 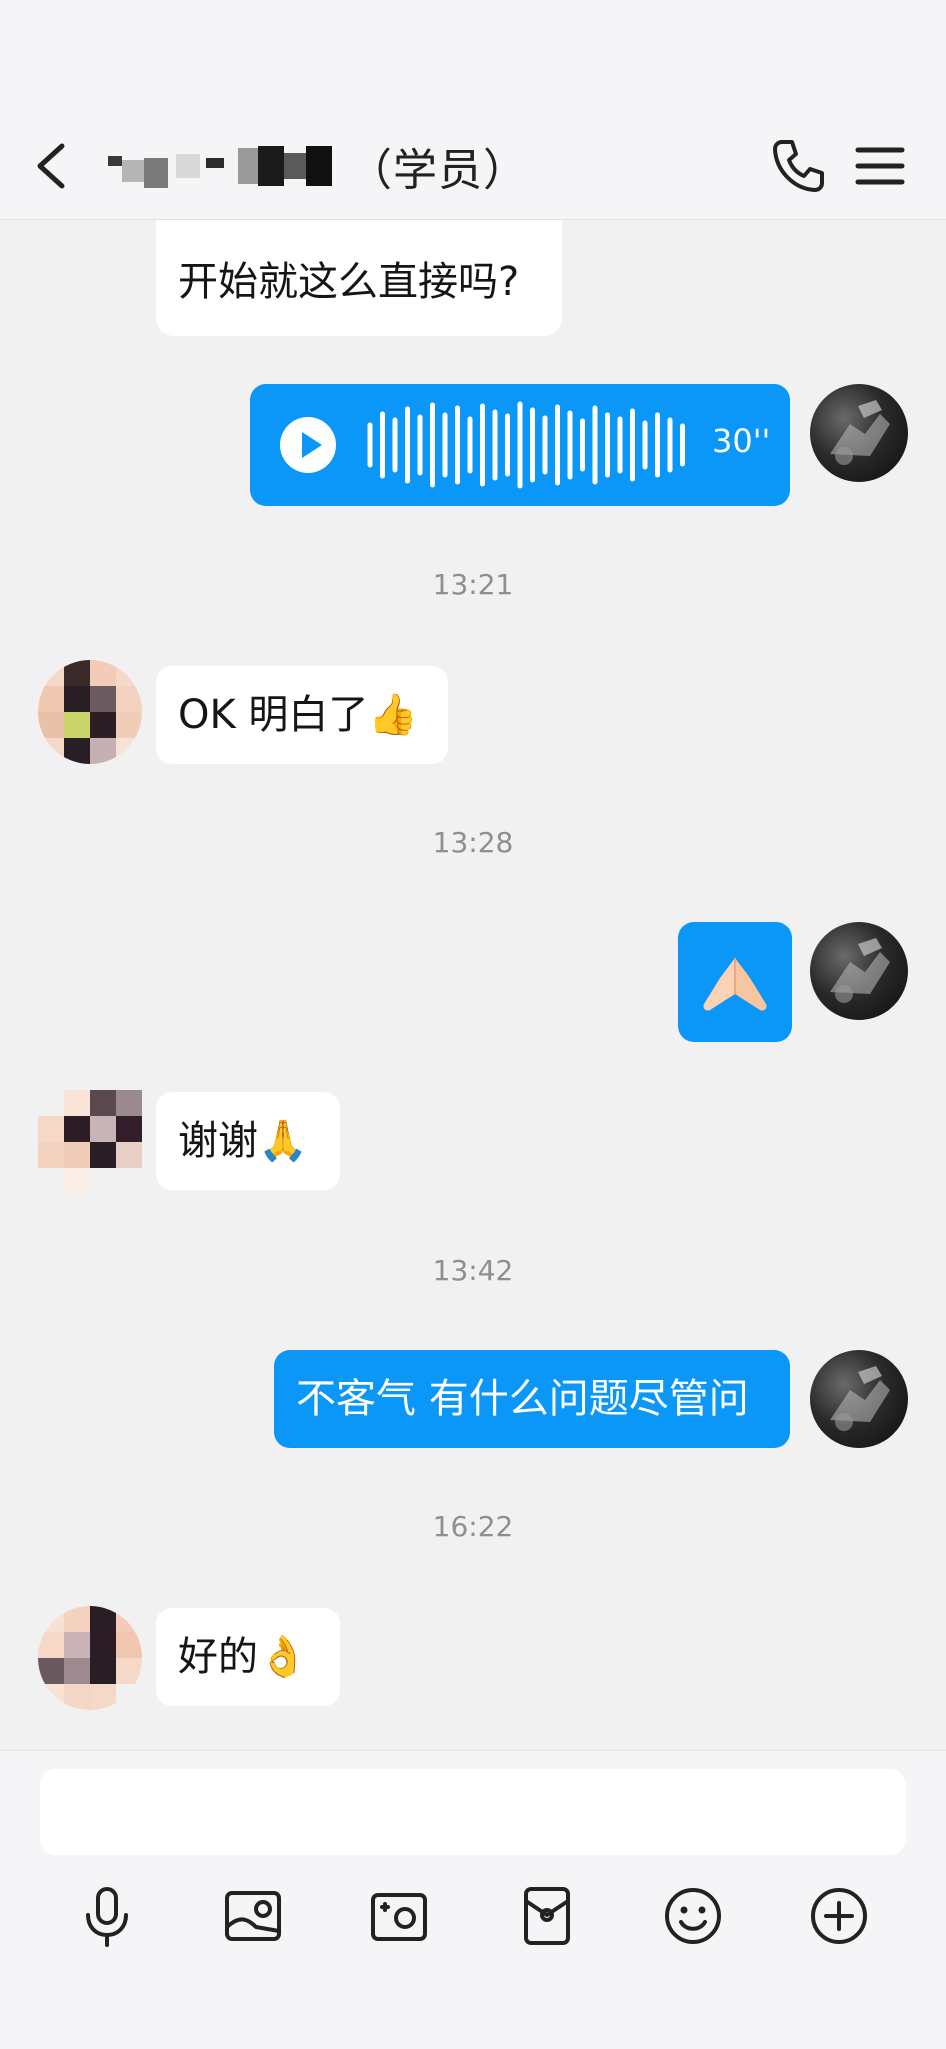 I want to click on voice-call-button, so click(x=798, y=166).